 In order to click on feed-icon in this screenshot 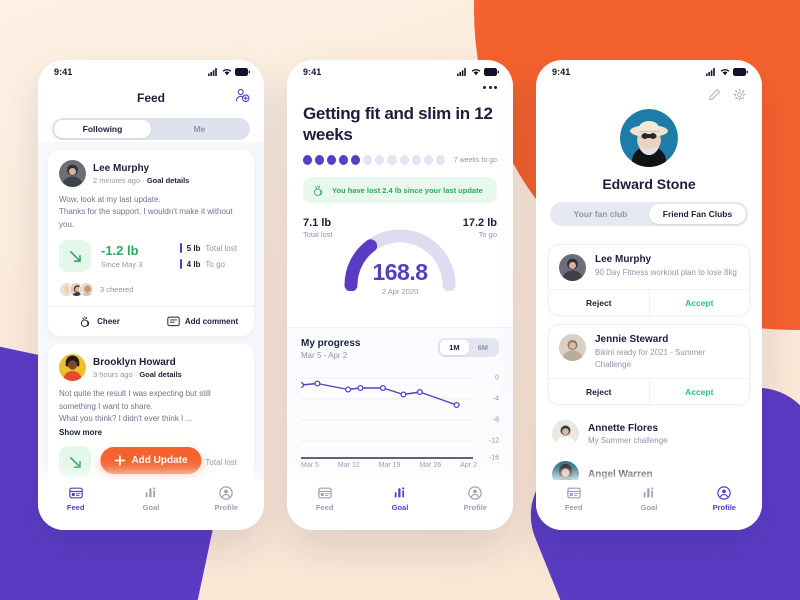, I will do `click(75, 493)`.